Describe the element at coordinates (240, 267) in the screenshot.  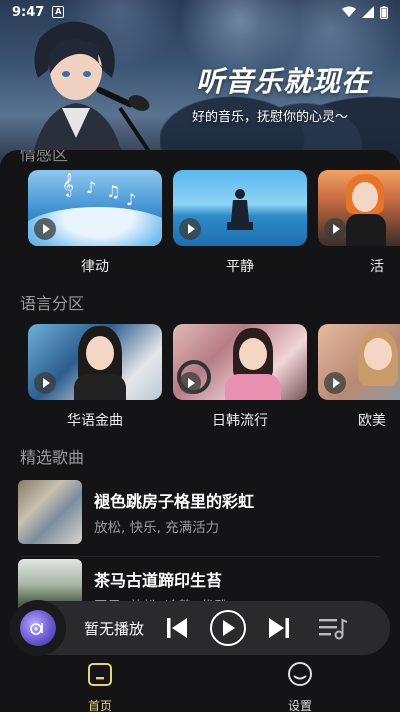
I see `card-label: 平静` at that location.